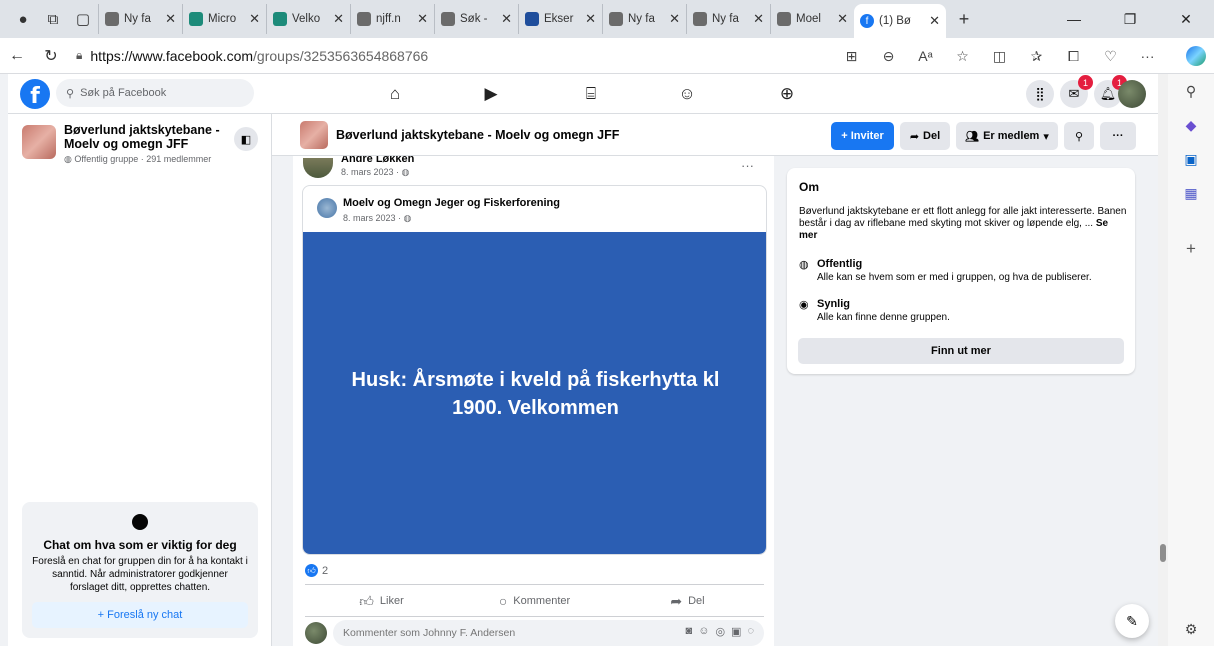 The height and width of the screenshot is (646, 1214). I want to click on tab-favicon-icon, so click(532, 19).